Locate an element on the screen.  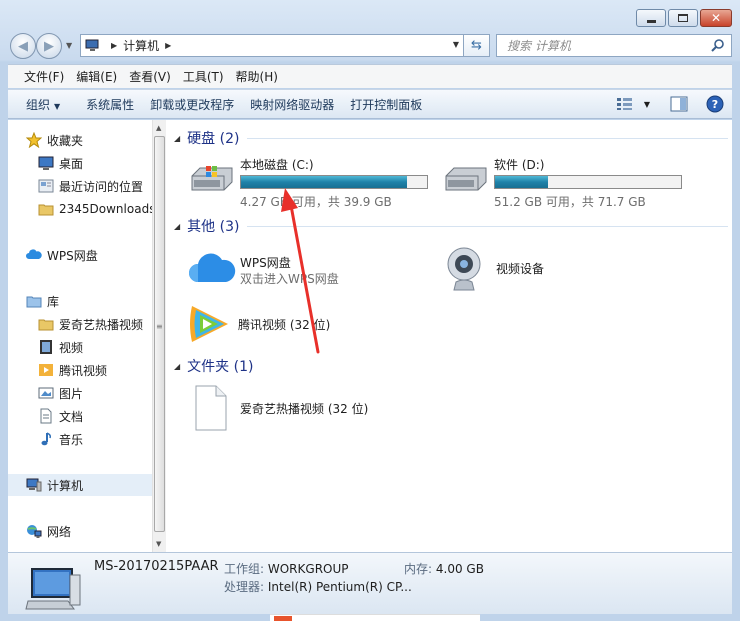
menu-tools: 工具(T) is located at coordinates (203, 76).